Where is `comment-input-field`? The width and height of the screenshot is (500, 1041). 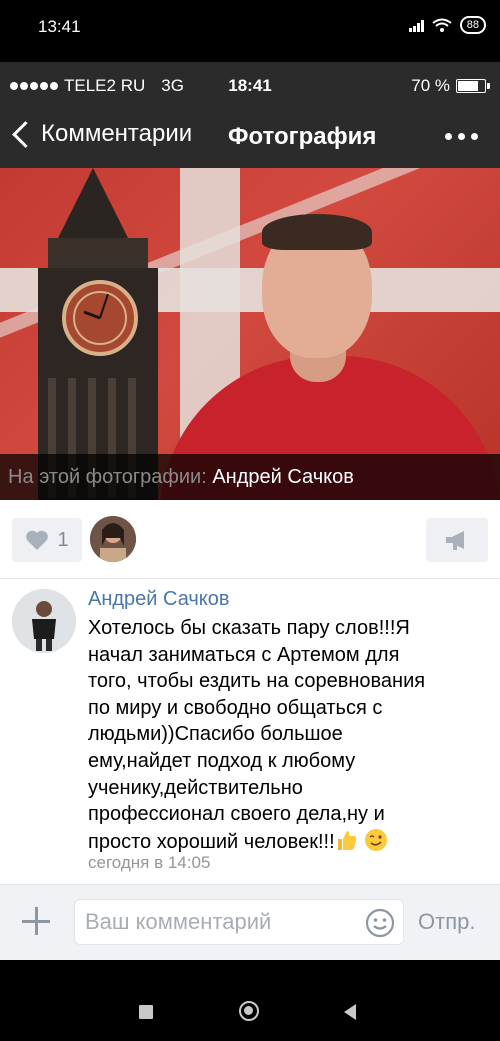 comment-input-field is located at coordinates (239, 922).